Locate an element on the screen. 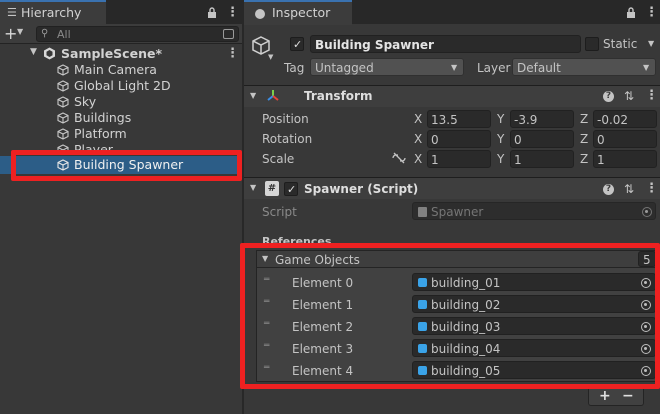 This screenshot has height=414, width=660. search-icon: ⚲ is located at coordinates (45, 33).